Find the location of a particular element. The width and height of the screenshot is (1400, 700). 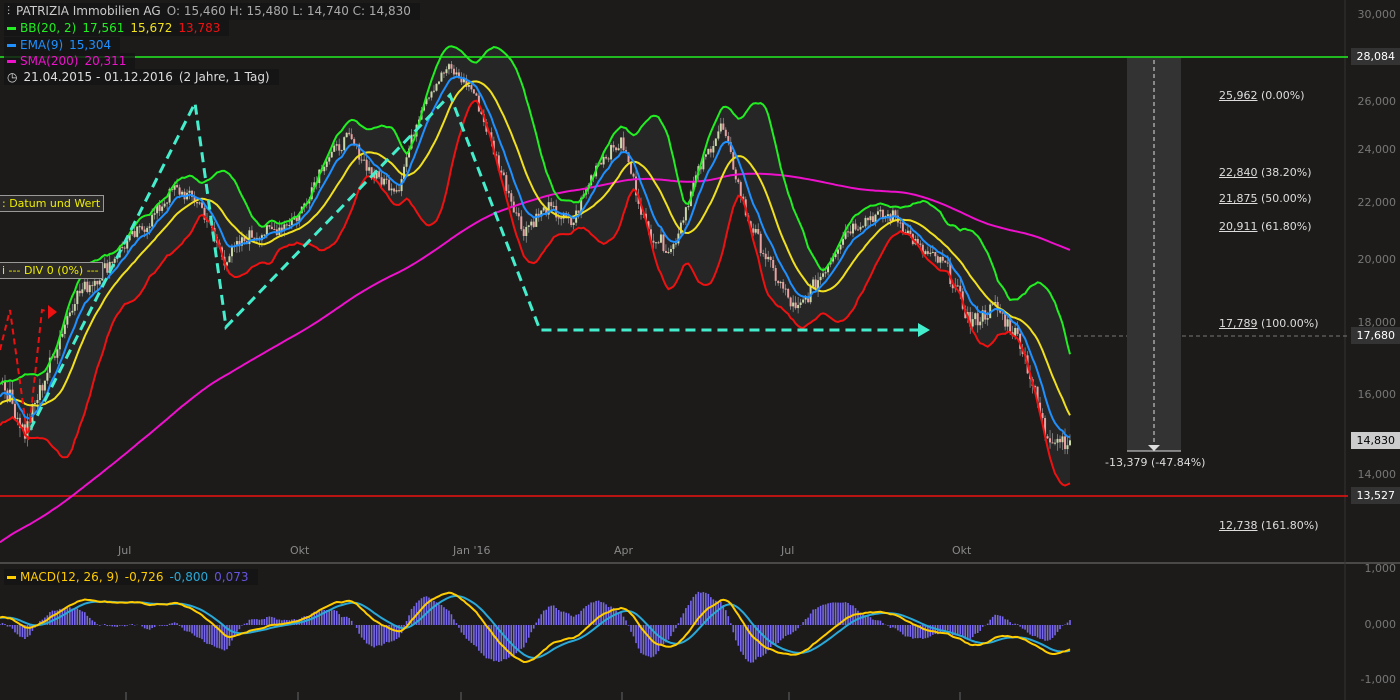

price-tick: 24,000 is located at coordinates (1377, 149).